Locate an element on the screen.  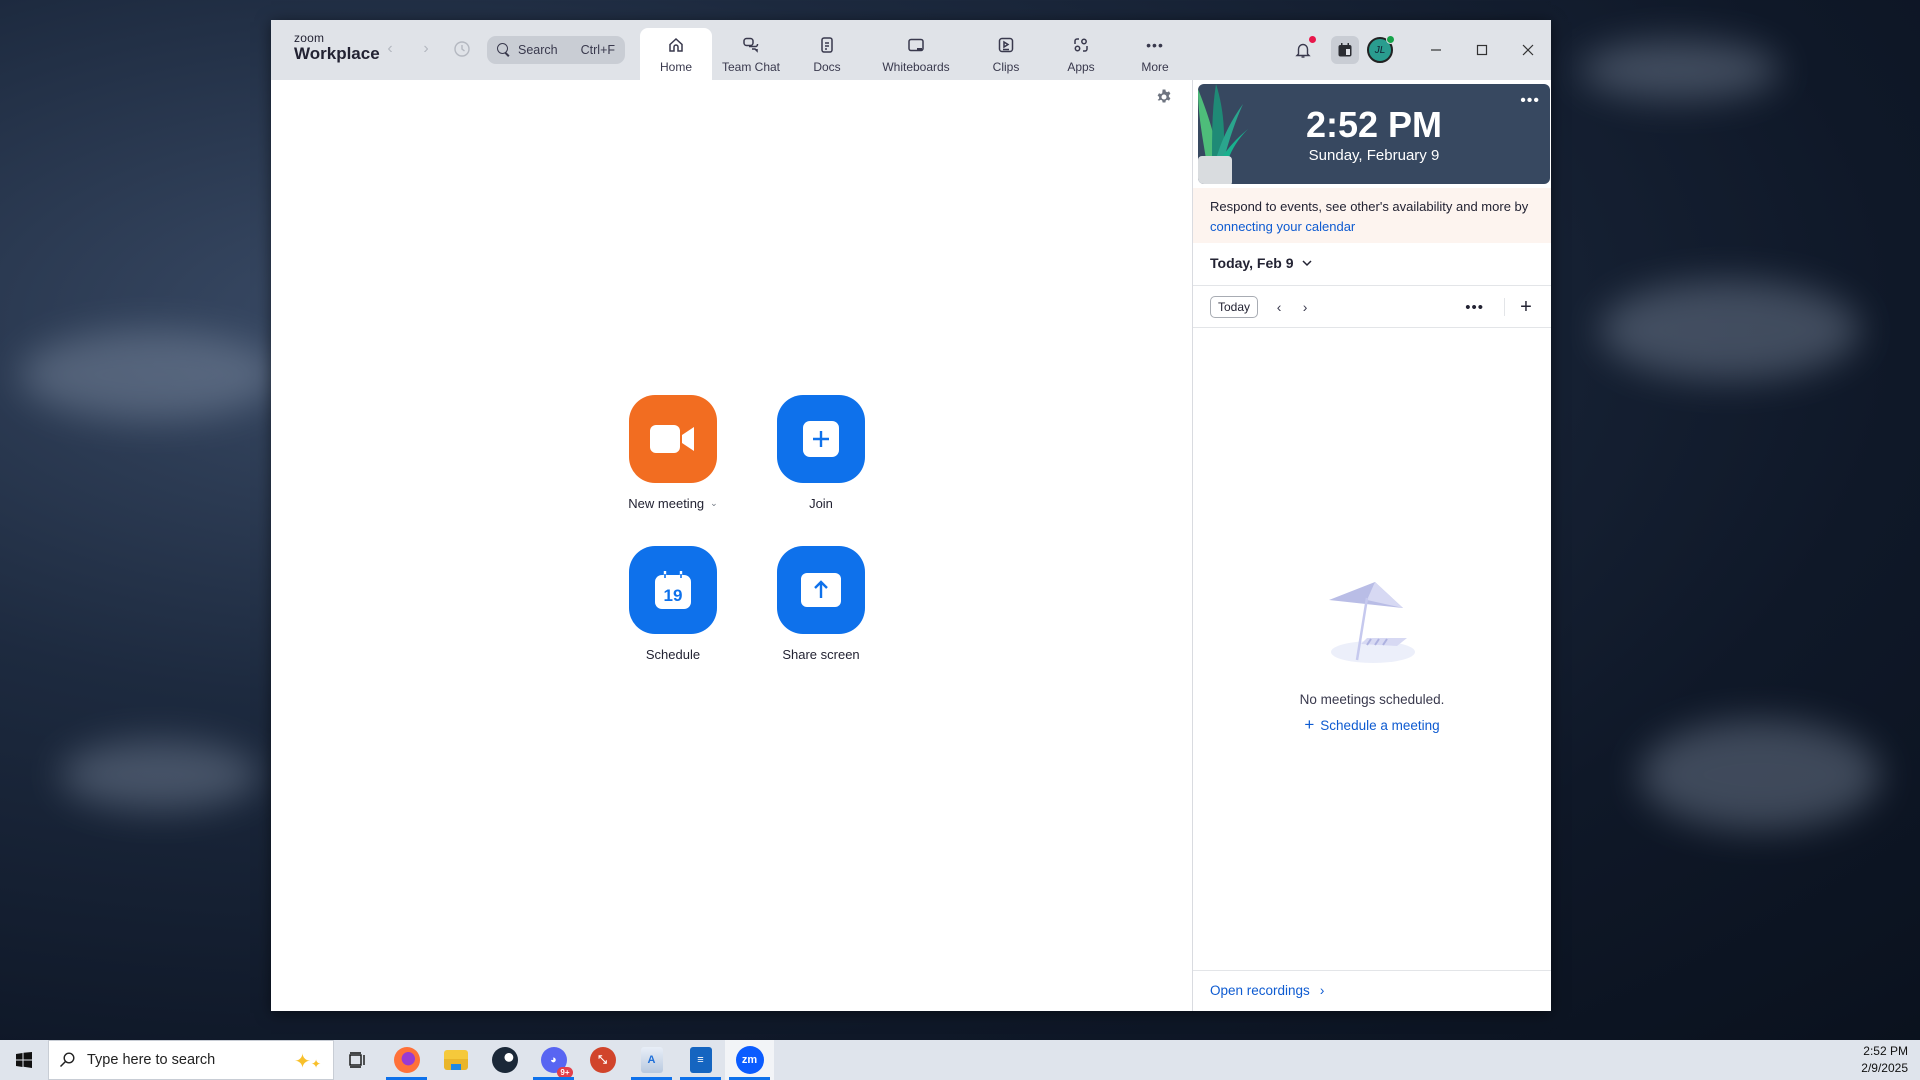
back-button: ‹ is located at coordinates (390, 49).